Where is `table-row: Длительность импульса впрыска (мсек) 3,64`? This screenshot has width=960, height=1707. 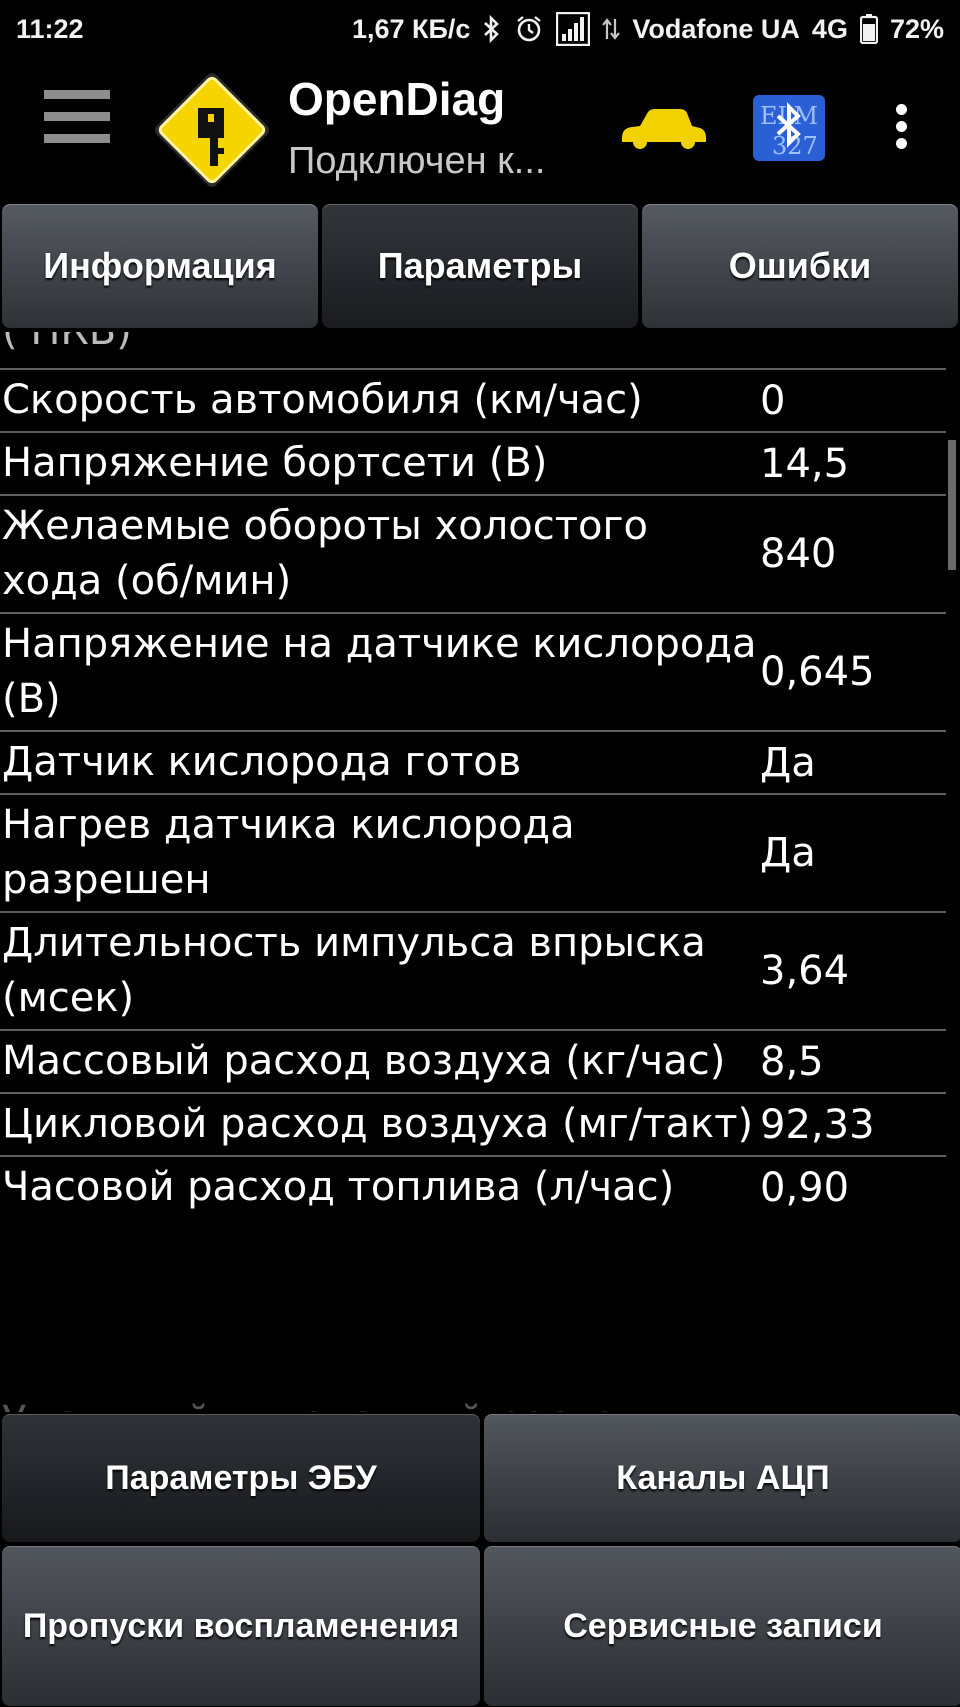 table-row: Длительность импульса впрыска (мсек) 3,64 is located at coordinates (473, 970).